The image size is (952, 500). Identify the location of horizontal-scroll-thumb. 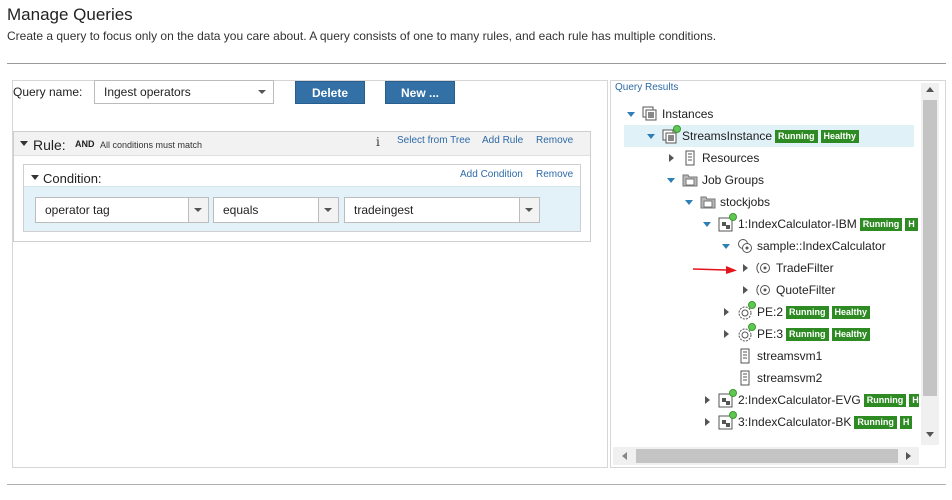
(767, 456).